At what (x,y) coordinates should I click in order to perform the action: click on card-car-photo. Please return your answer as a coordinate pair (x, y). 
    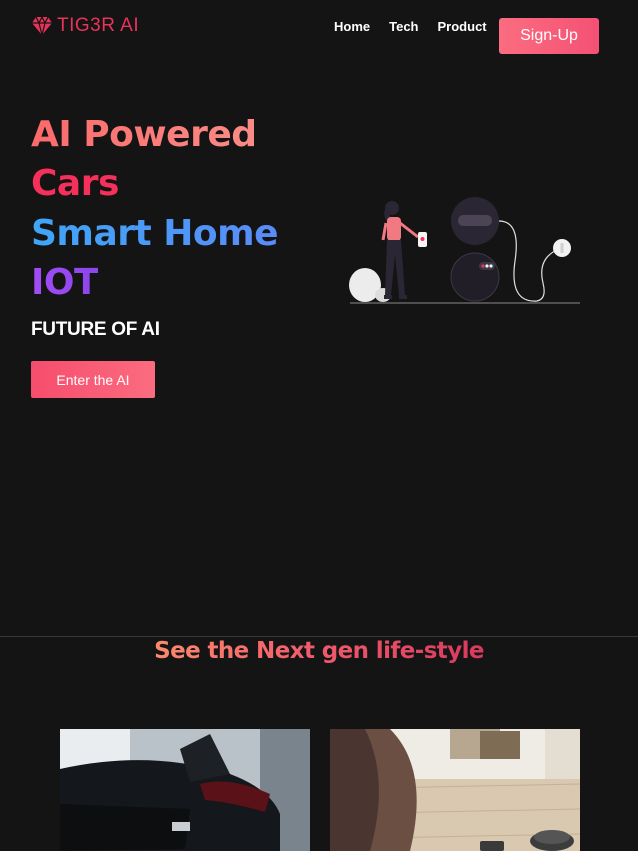
    Looking at the image, I should click on (185, 790).